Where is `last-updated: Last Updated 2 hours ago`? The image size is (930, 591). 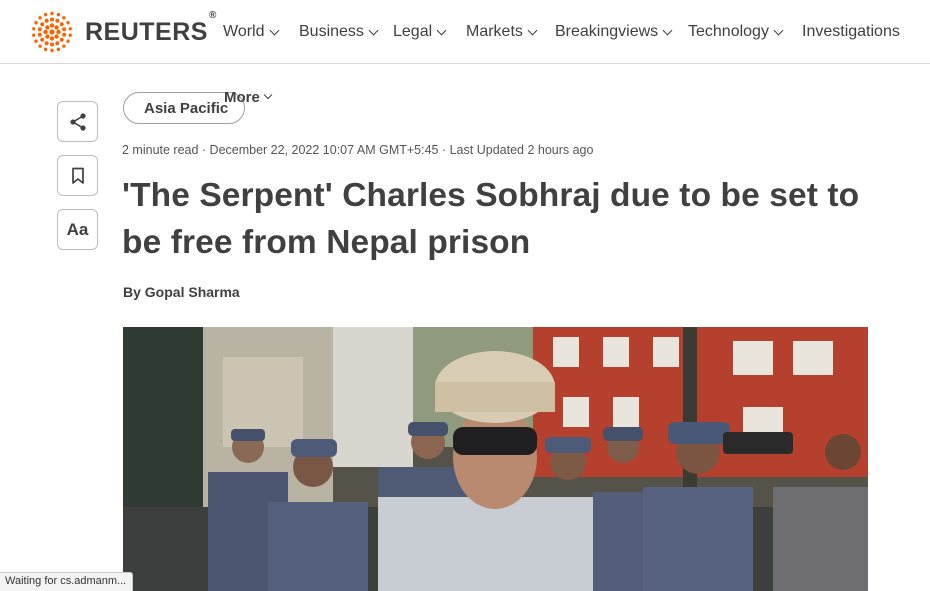
last-updated: Last Updated 2 hours ago is located at coordinates (521, 150).